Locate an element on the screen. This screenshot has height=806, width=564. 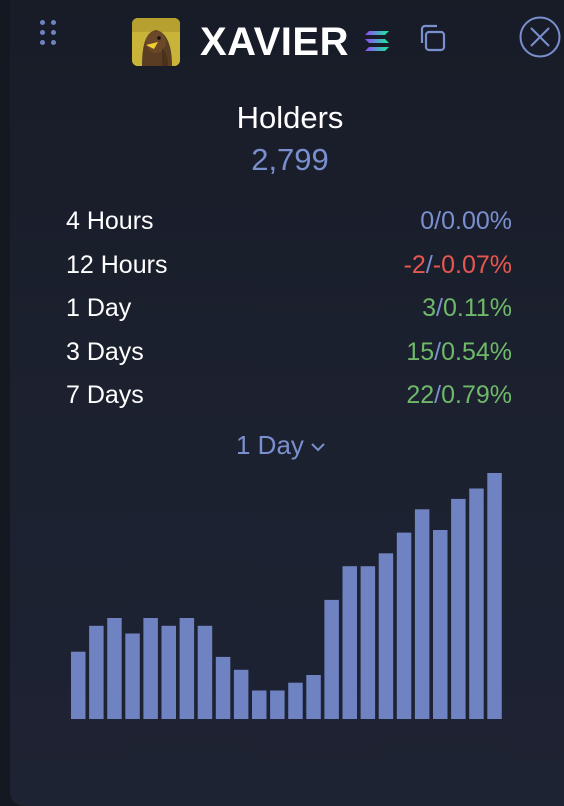
stat-value: 15/0.54% is located at coordinates (459, 351).